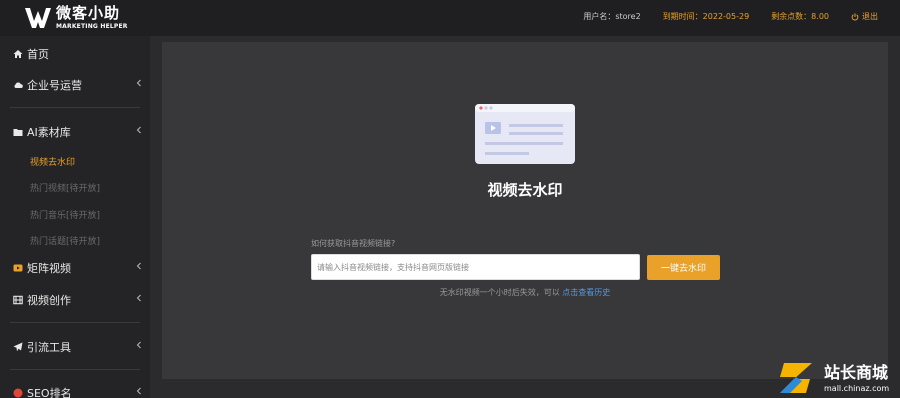 The image size is (900, 398). I want to click on home-icon, so click(18, 54).